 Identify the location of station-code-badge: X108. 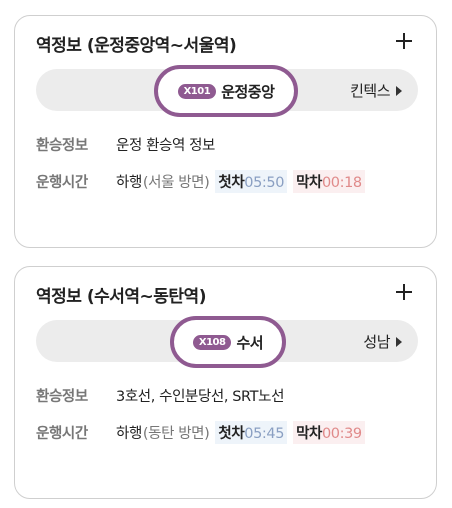
(212, 342).